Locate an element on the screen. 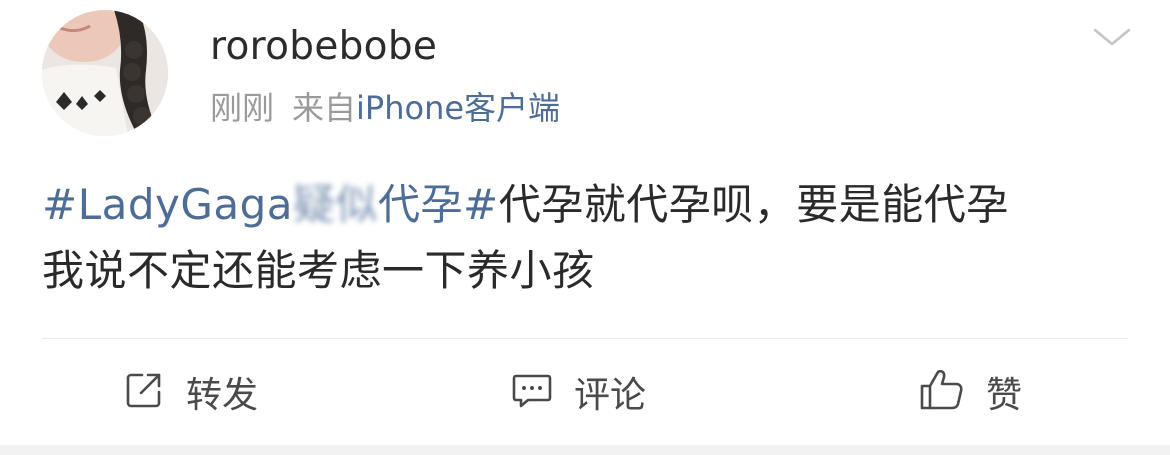 This screenshot has width=1170, height=455. avatar is located at coordinates (105, 73).